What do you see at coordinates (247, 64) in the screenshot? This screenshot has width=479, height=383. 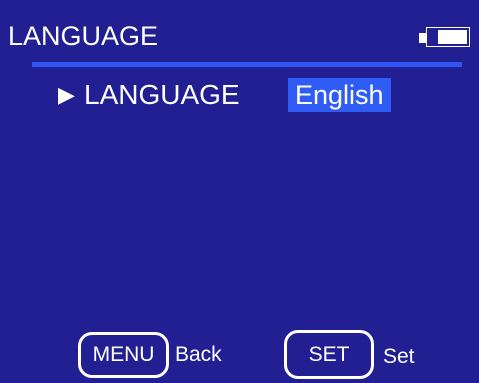 I see `header-divider` at bounding box center [247, 64].